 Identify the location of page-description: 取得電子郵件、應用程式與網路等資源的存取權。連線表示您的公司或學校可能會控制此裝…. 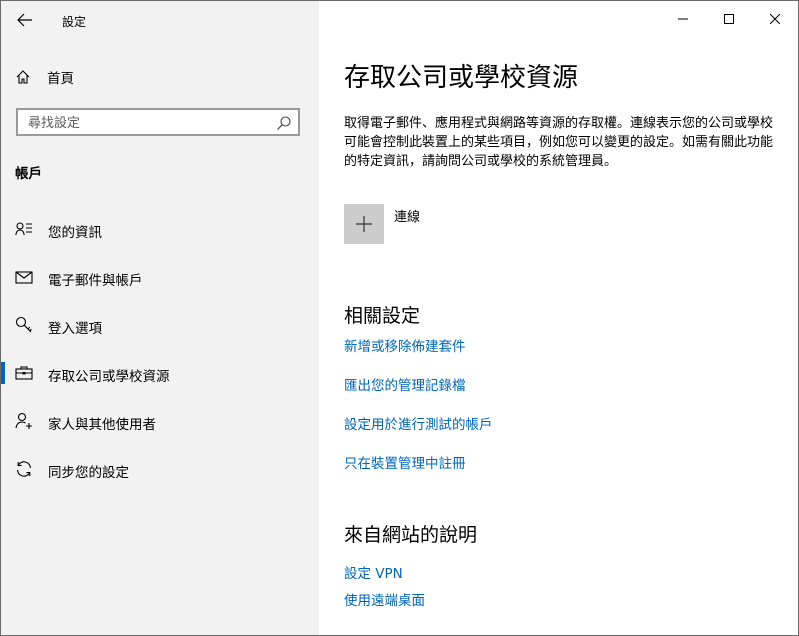
(559, 142).